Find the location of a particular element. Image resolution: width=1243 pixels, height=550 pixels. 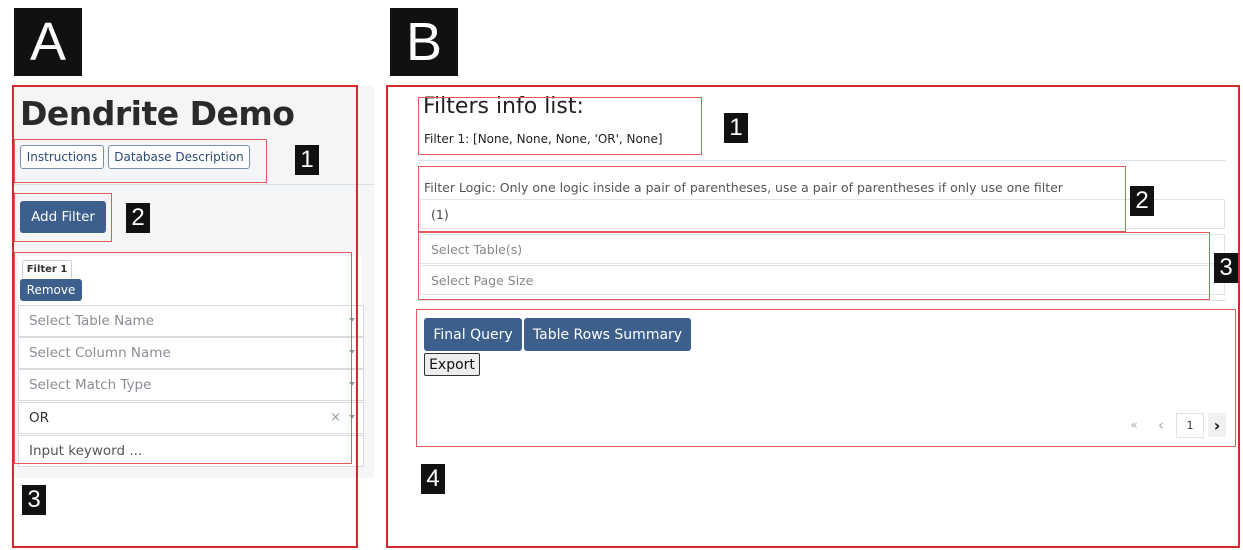

panel-b-label: B is located at coordinates (424, 42).